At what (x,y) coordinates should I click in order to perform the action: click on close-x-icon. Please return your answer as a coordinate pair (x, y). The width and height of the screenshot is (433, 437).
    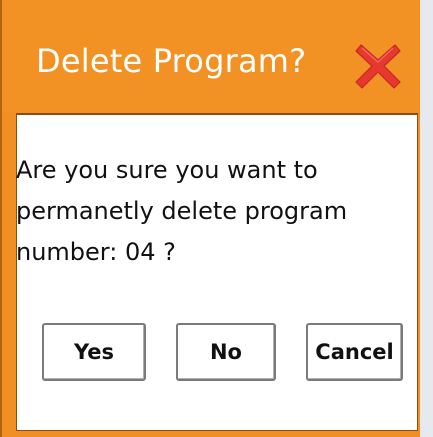
    Looking at the image, I should click on (378, 66).